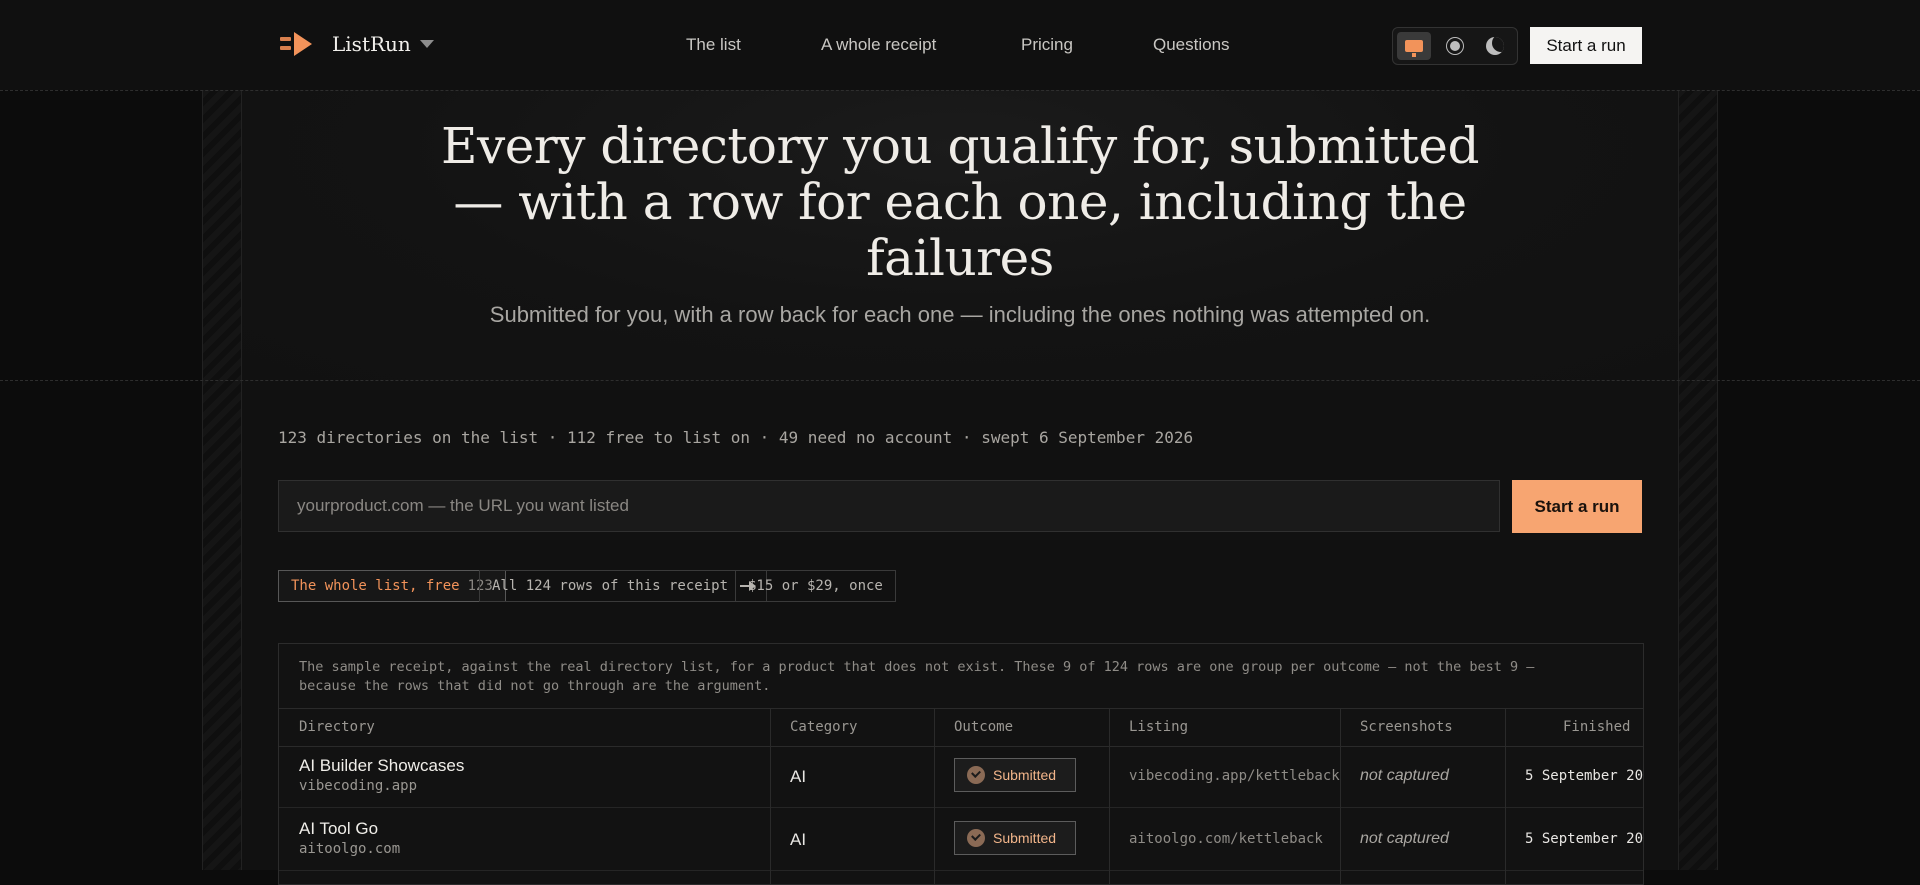 The image size is (1920, 885). I want to click on monitor-icon, so click(1414, 48).